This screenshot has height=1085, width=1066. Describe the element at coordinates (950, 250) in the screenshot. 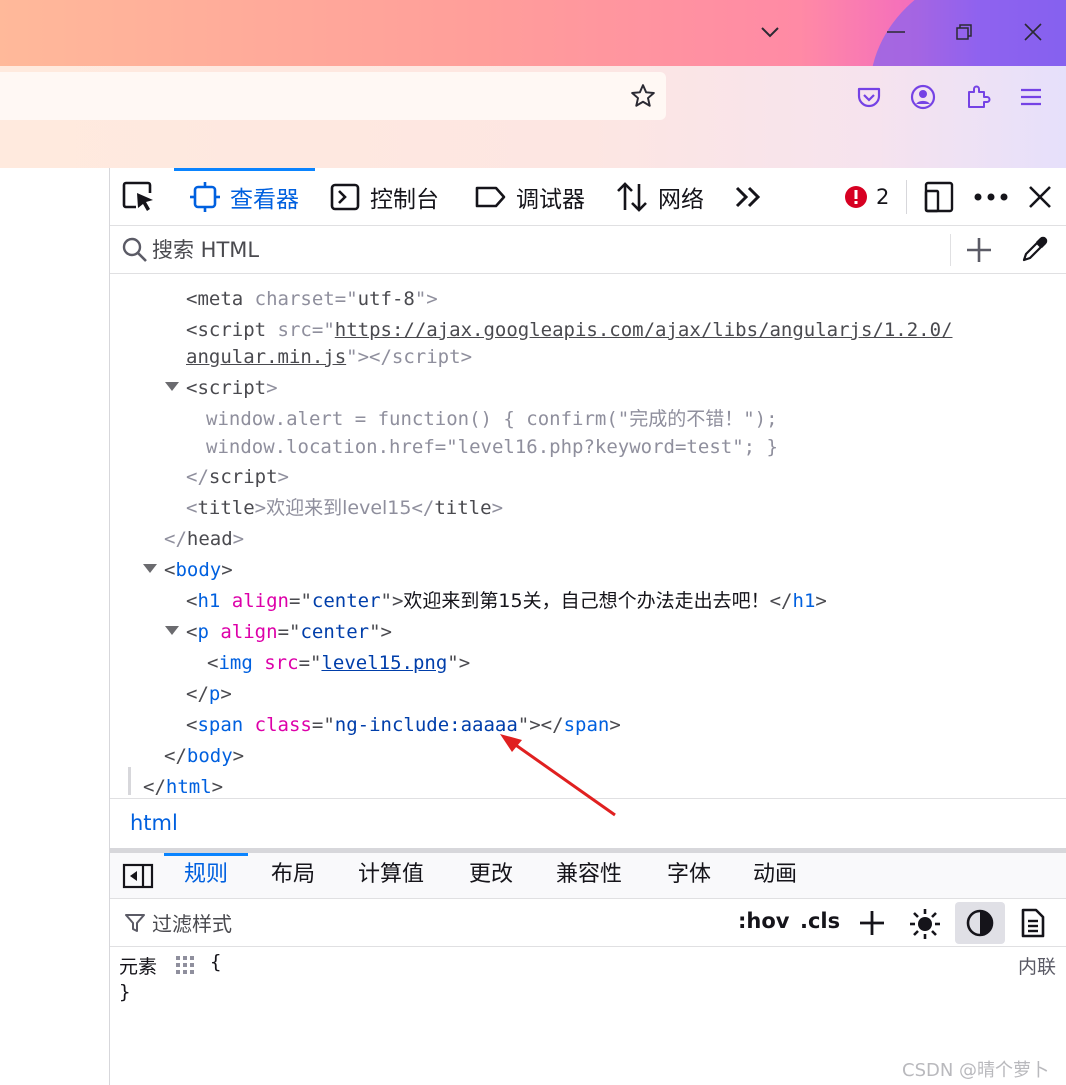

I see `search-divider` at that location.